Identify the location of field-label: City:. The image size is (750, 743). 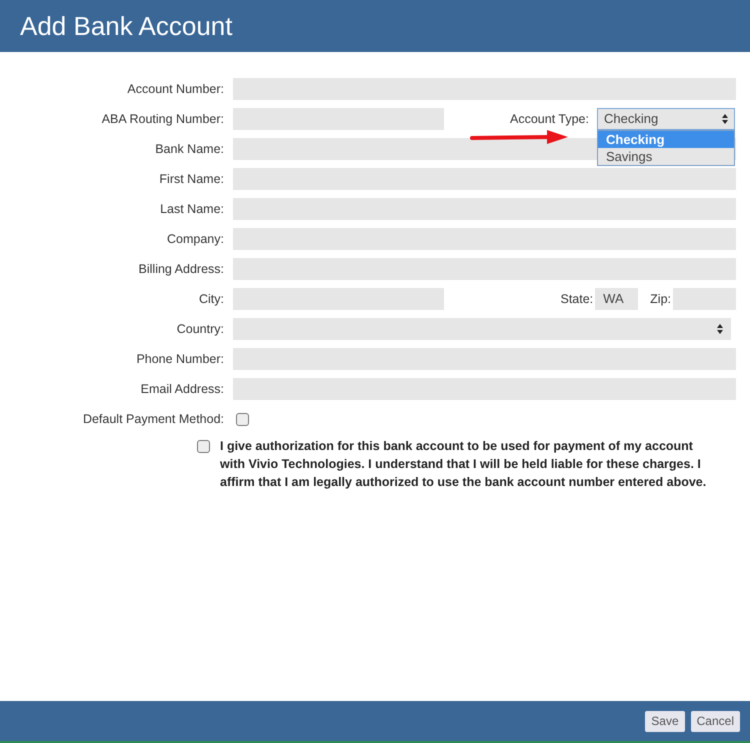
(211, 299).